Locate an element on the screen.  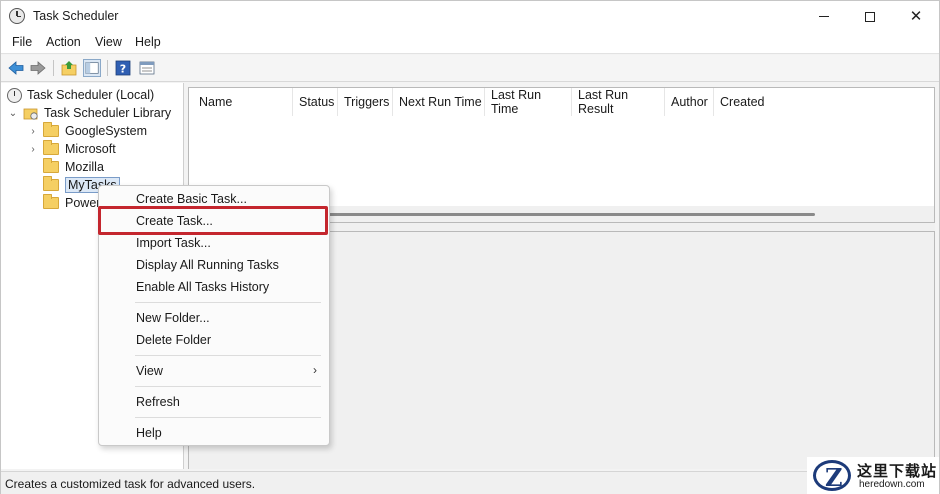
column-header-triggers: Triggers is located at coordinates (365, 102).